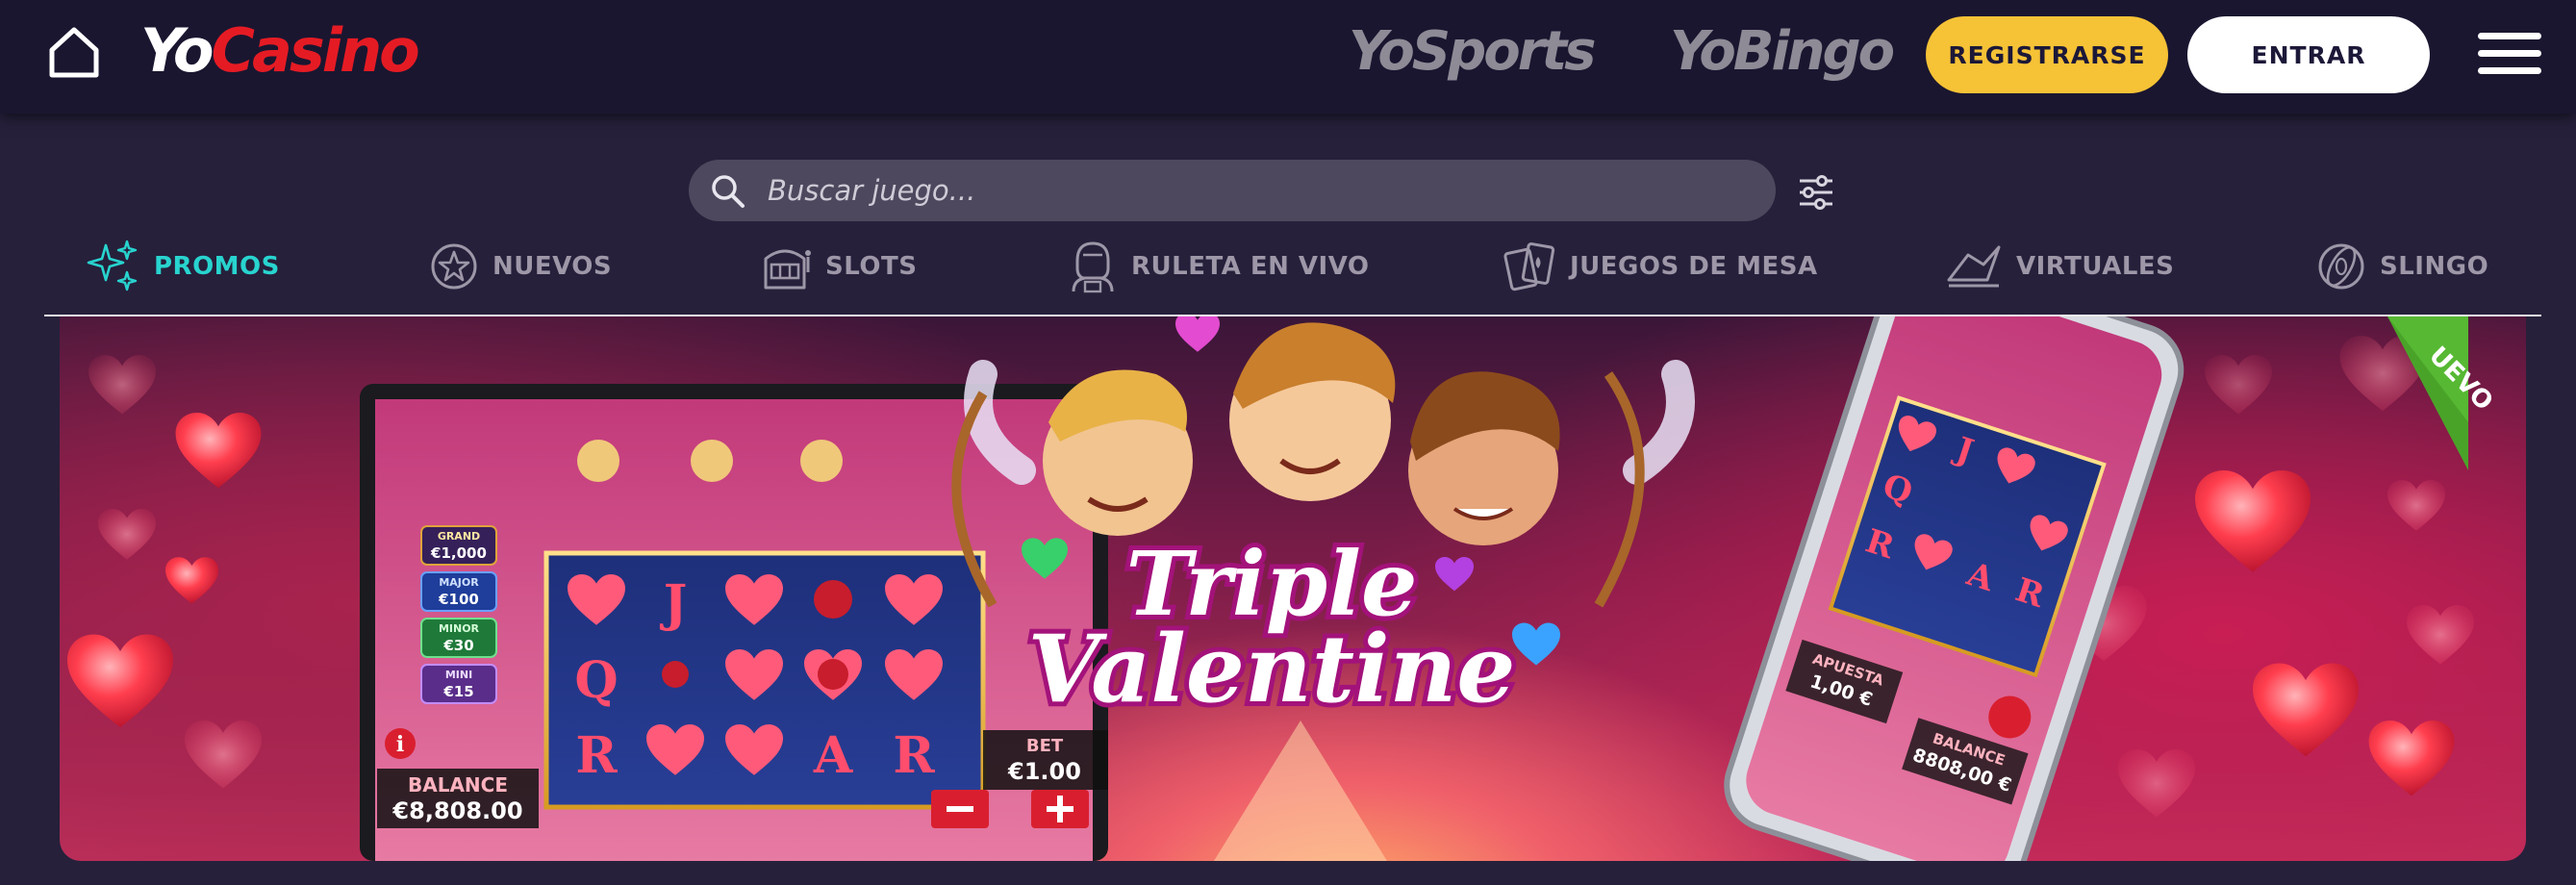  Describe the element at coordinates (596, 681) in the screenshot. I see `svg-text: Q` at that location.